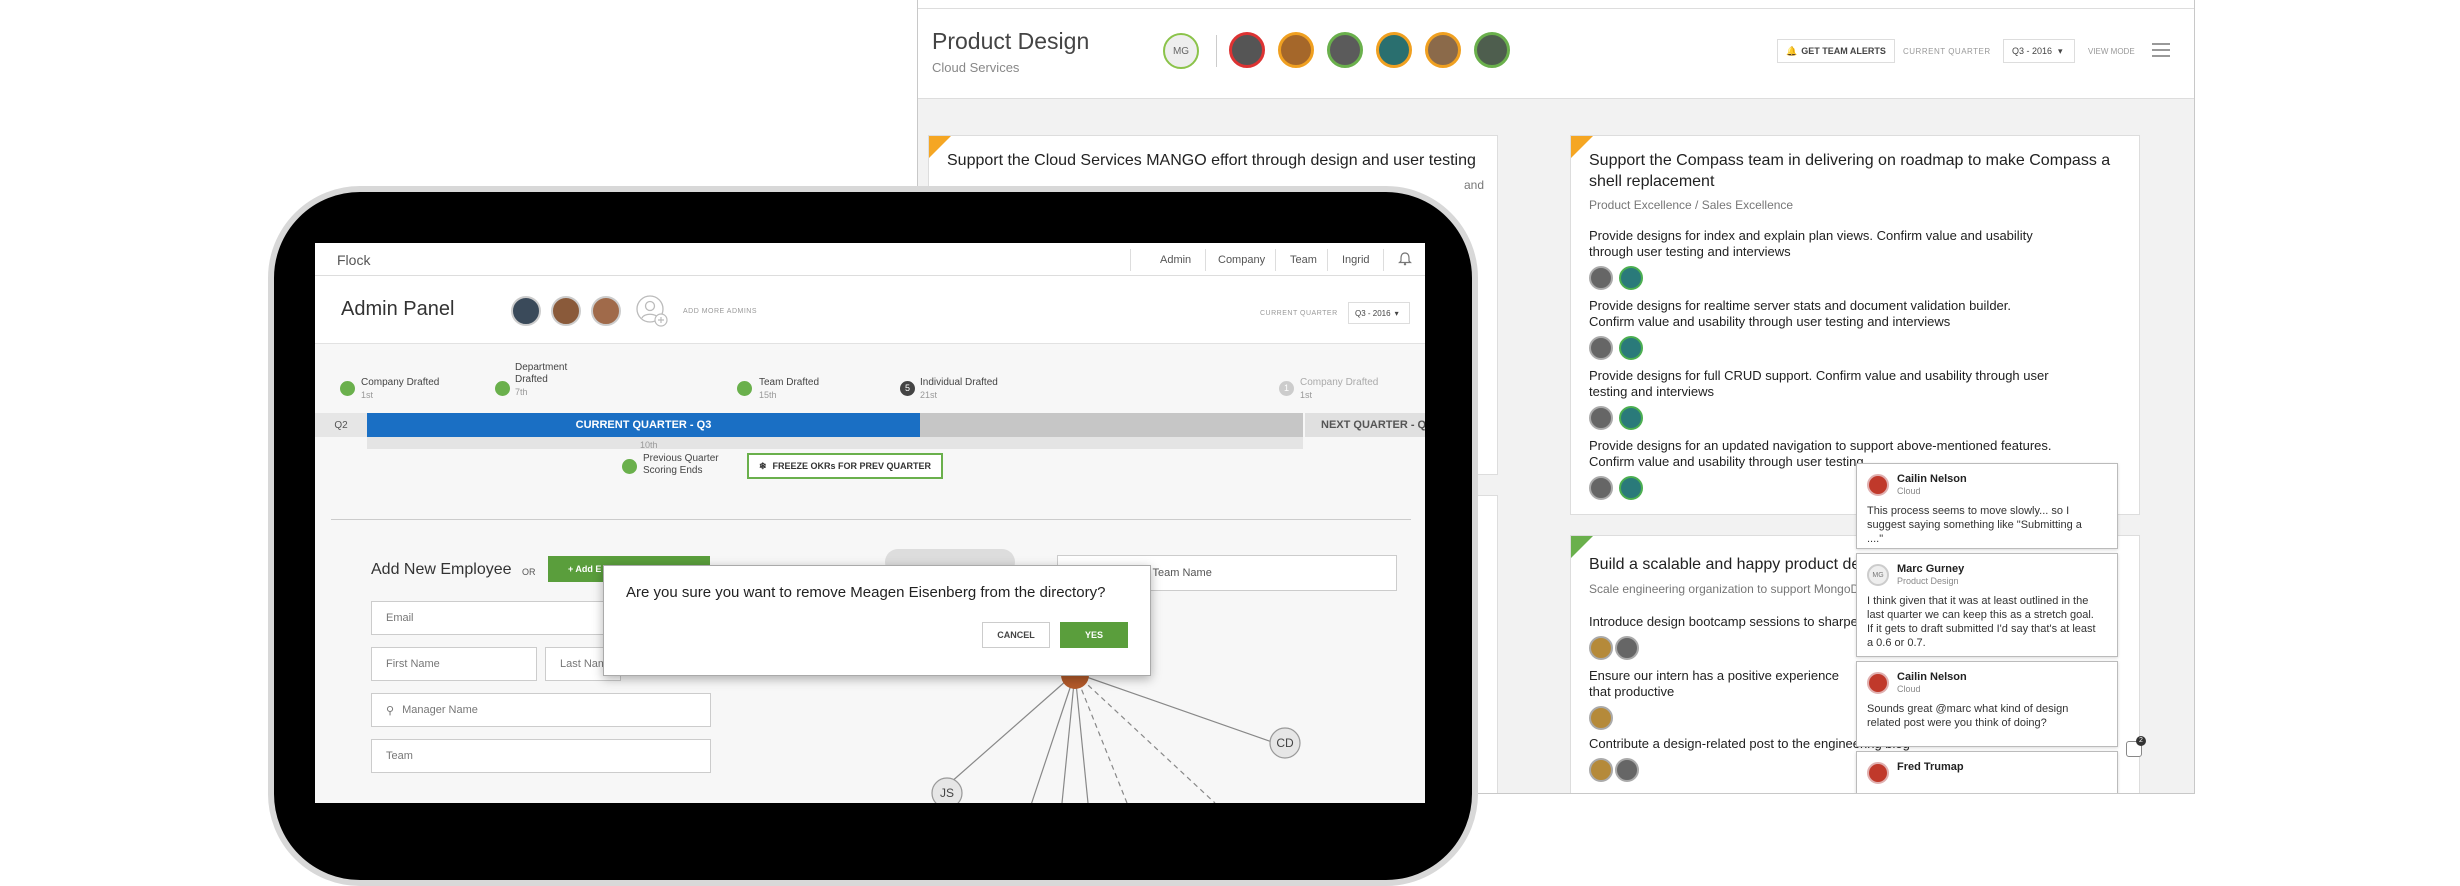 The image size is (2460, 886). I want to click on logo: Flock, so click(353, 260).